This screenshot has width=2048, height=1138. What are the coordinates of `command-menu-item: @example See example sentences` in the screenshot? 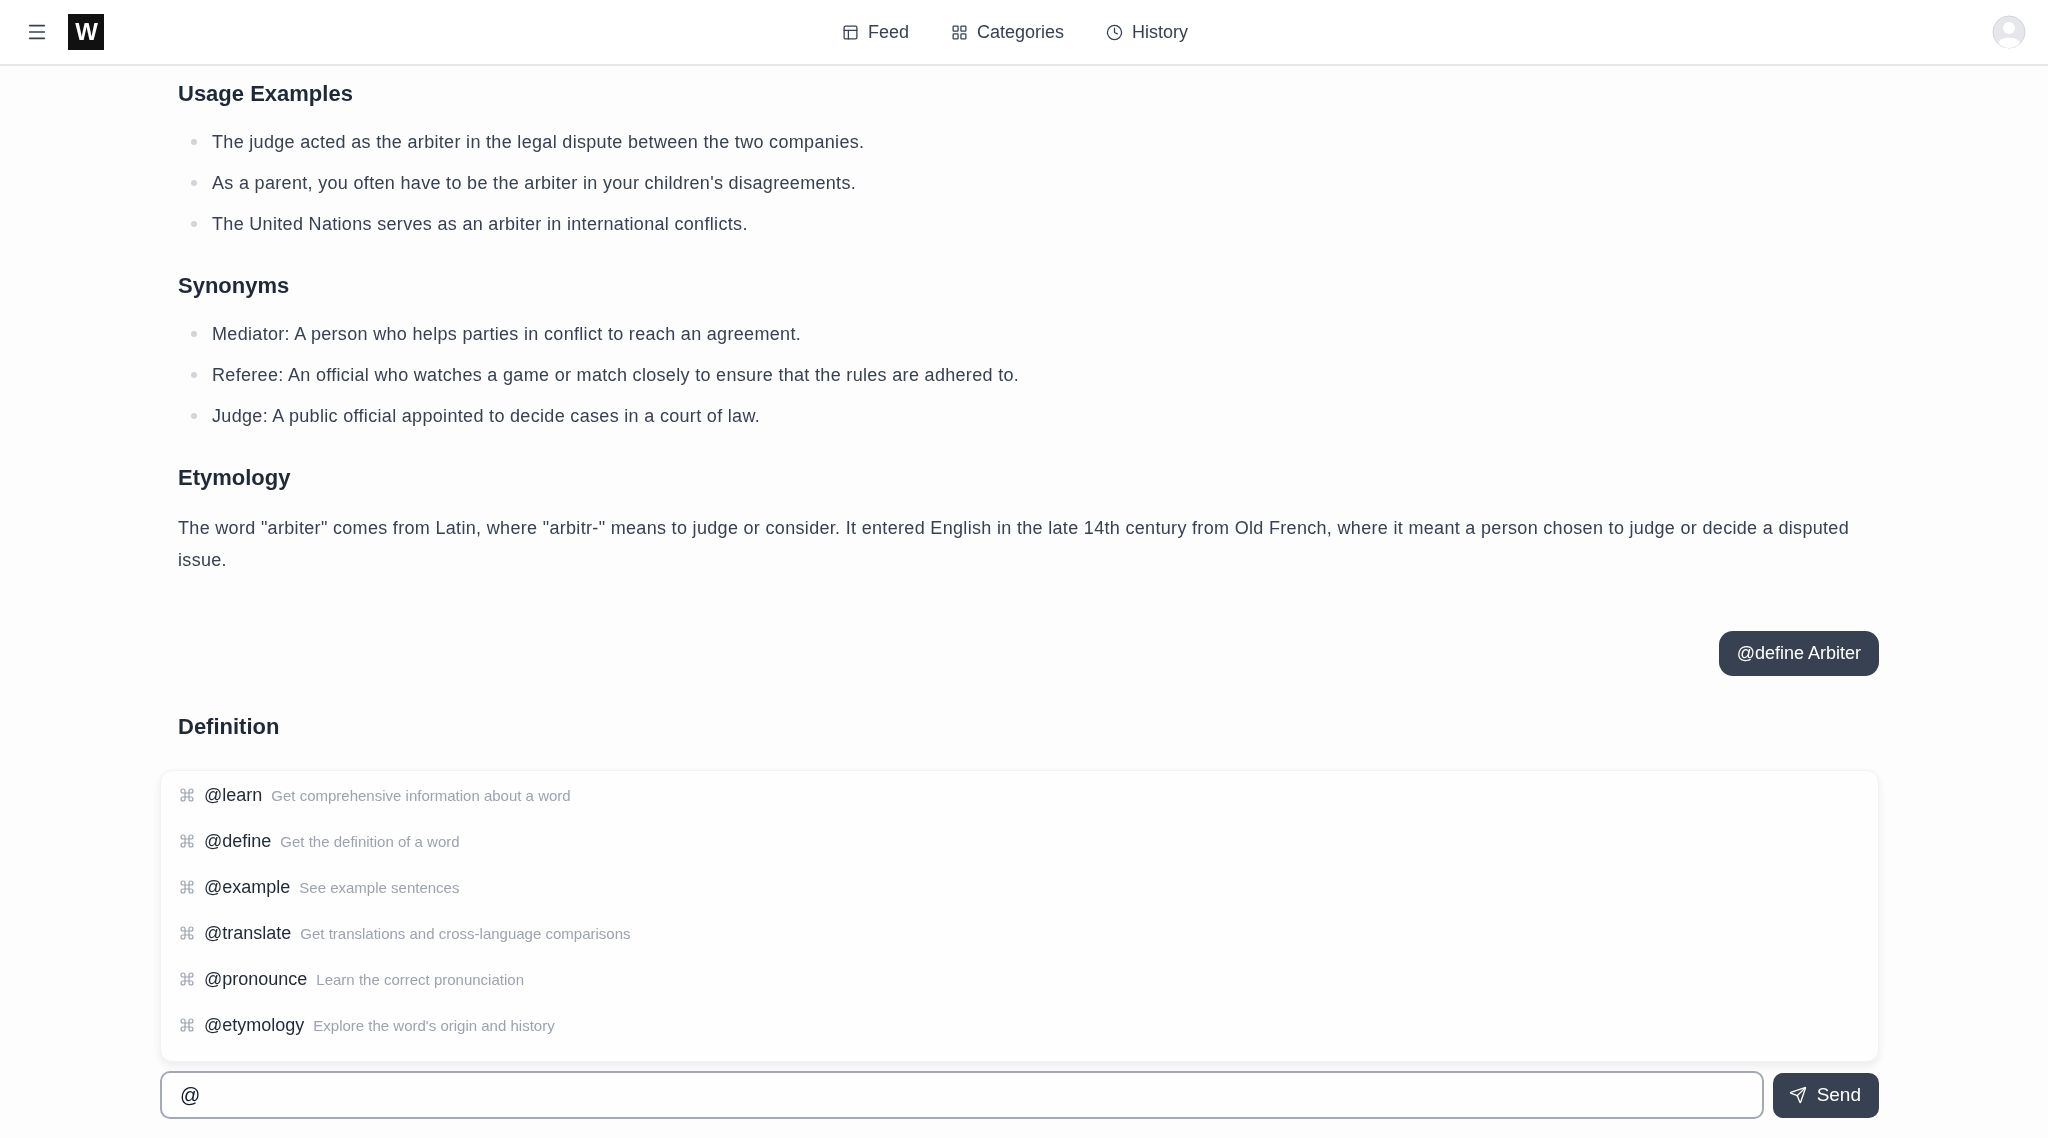 It's located at (1019, 887).